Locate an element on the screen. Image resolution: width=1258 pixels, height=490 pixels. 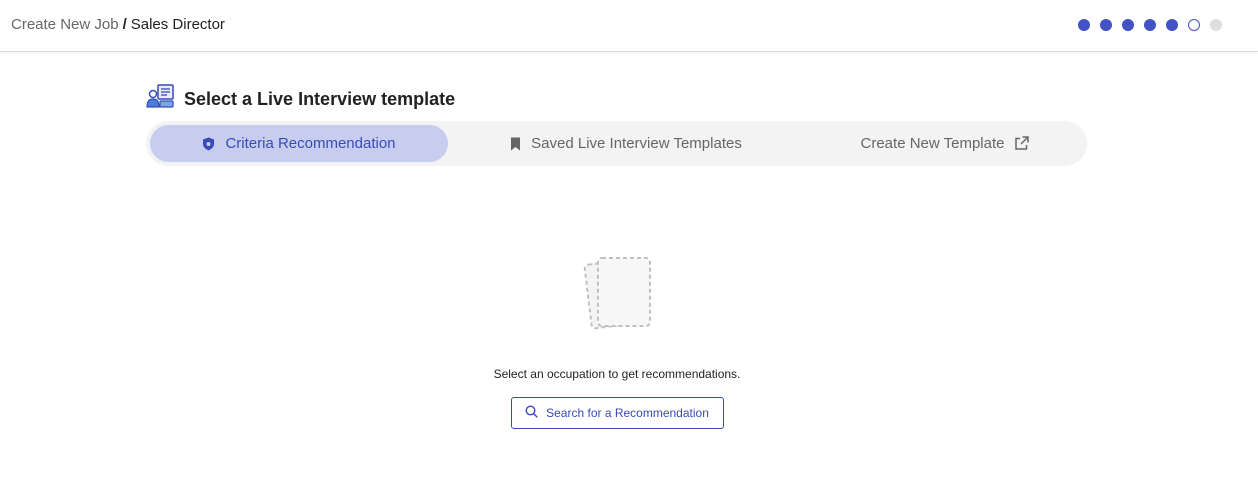
section-header: Select a Live Interview template is located at coordinates (300, 99).